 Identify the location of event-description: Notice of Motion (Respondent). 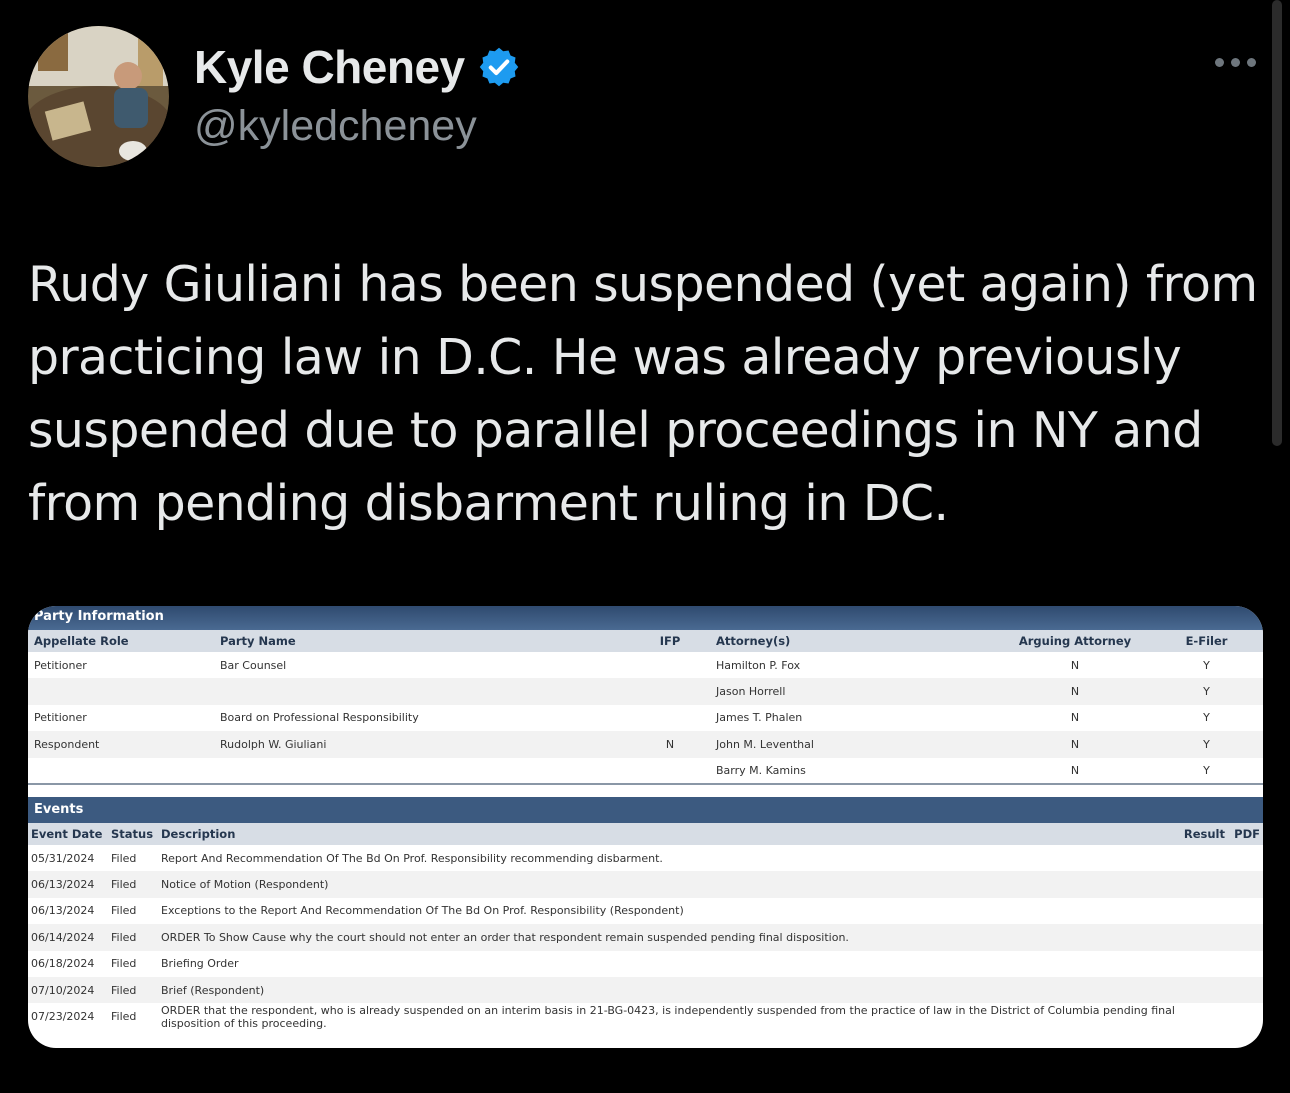
(668, 884).